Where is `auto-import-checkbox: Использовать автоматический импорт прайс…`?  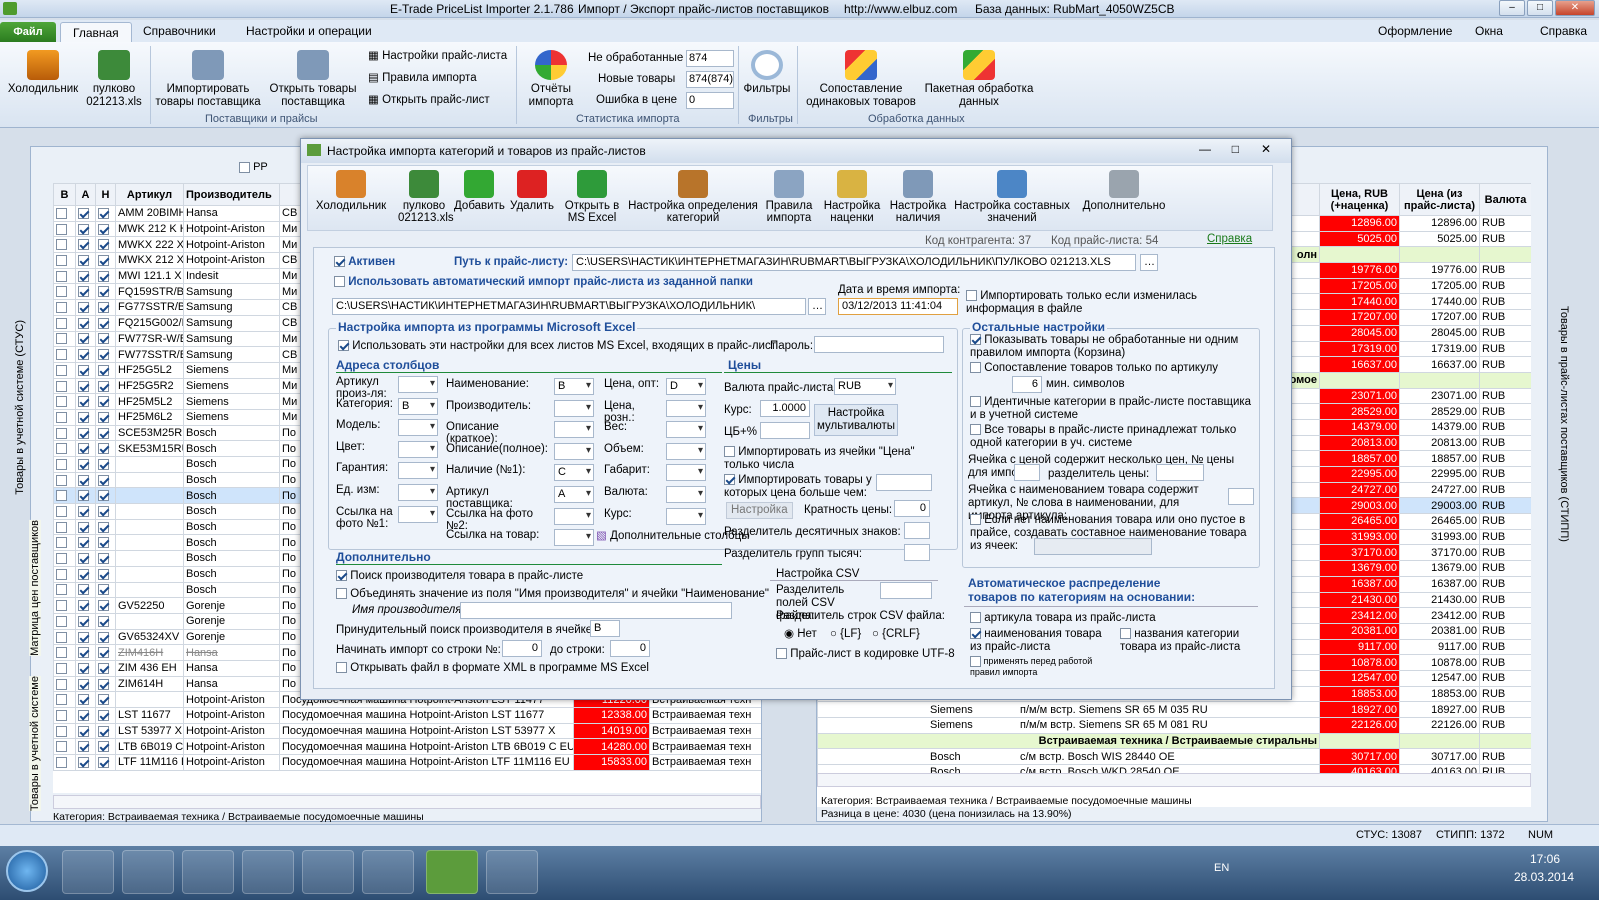 auto-import-checkbox: Использовать автоматический импорт прайс… is located at coordinates (543, 282).